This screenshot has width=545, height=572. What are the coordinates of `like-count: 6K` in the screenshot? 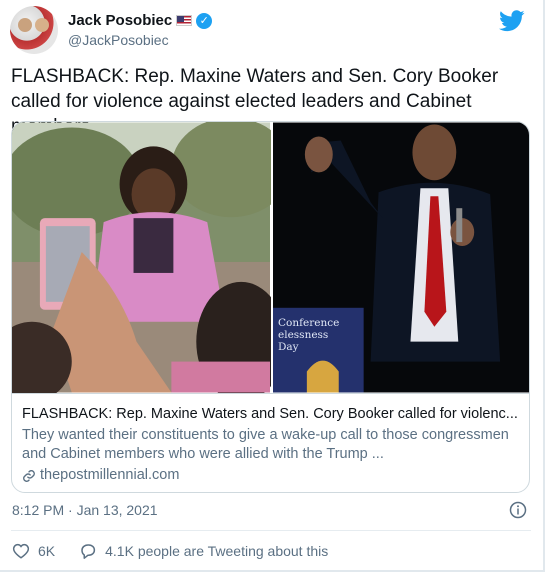 It's located at (47, 551).